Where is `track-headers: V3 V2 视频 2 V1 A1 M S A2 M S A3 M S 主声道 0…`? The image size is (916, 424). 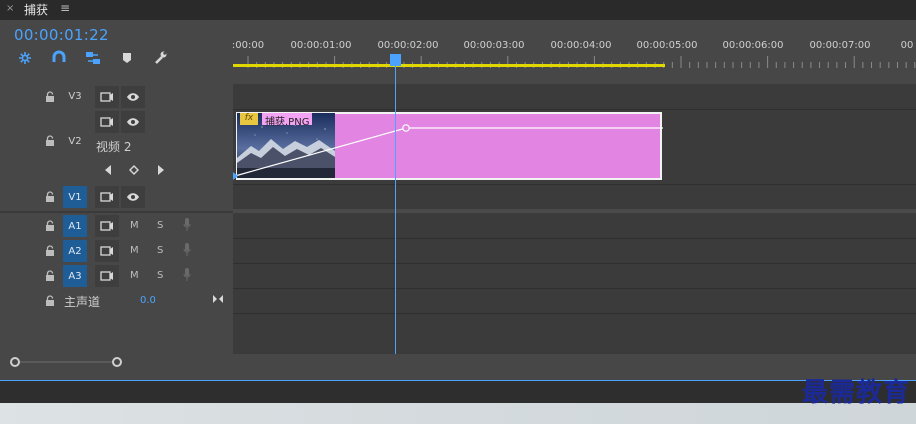
track-headers: V3 V2 视频 2 V1 A1 M S A2 M S A3 M S 主声道 0… is located at coordinates (116, 199).